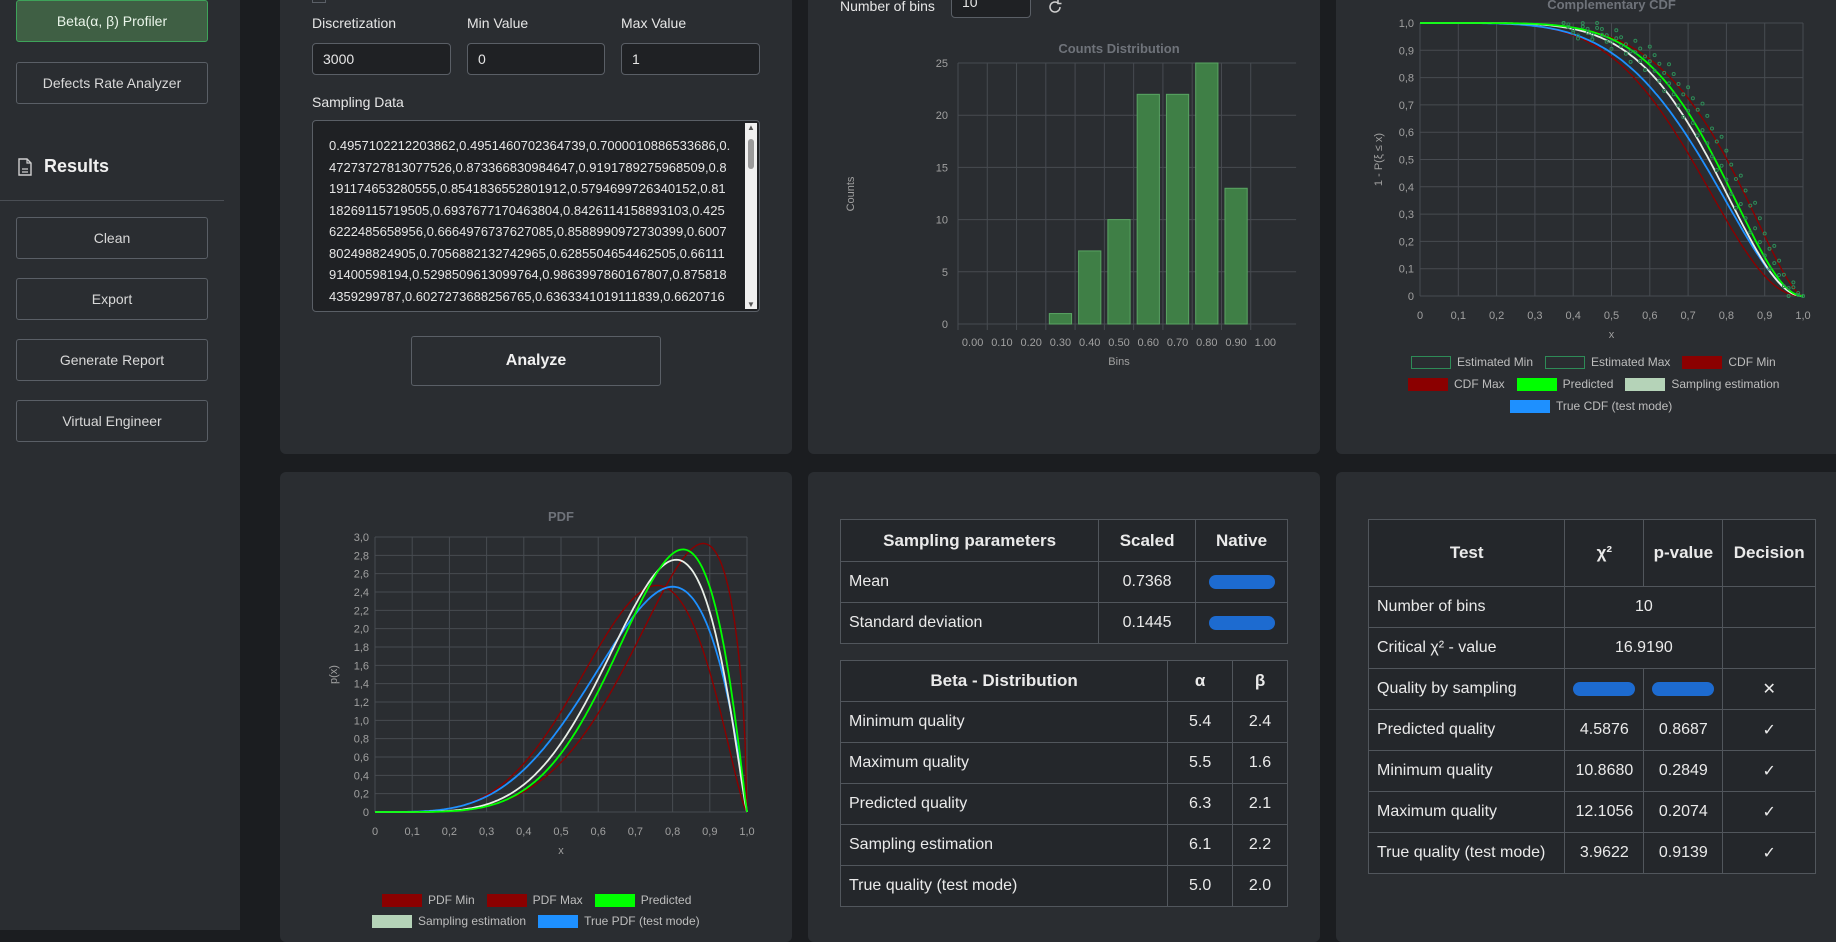 This screenshot has height=942, width=1836. I want to click on table-row: Minimum quality 5.4 2.4, so click(1063, 722).